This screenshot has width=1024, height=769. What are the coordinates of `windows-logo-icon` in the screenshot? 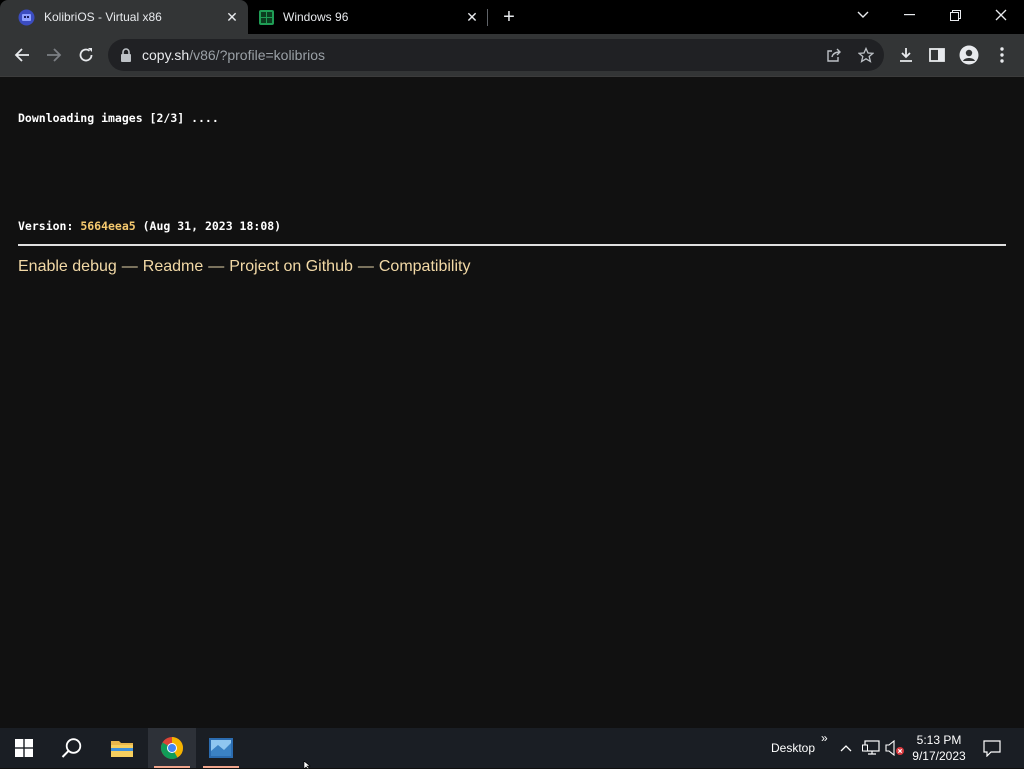 It's located at (24, 748).